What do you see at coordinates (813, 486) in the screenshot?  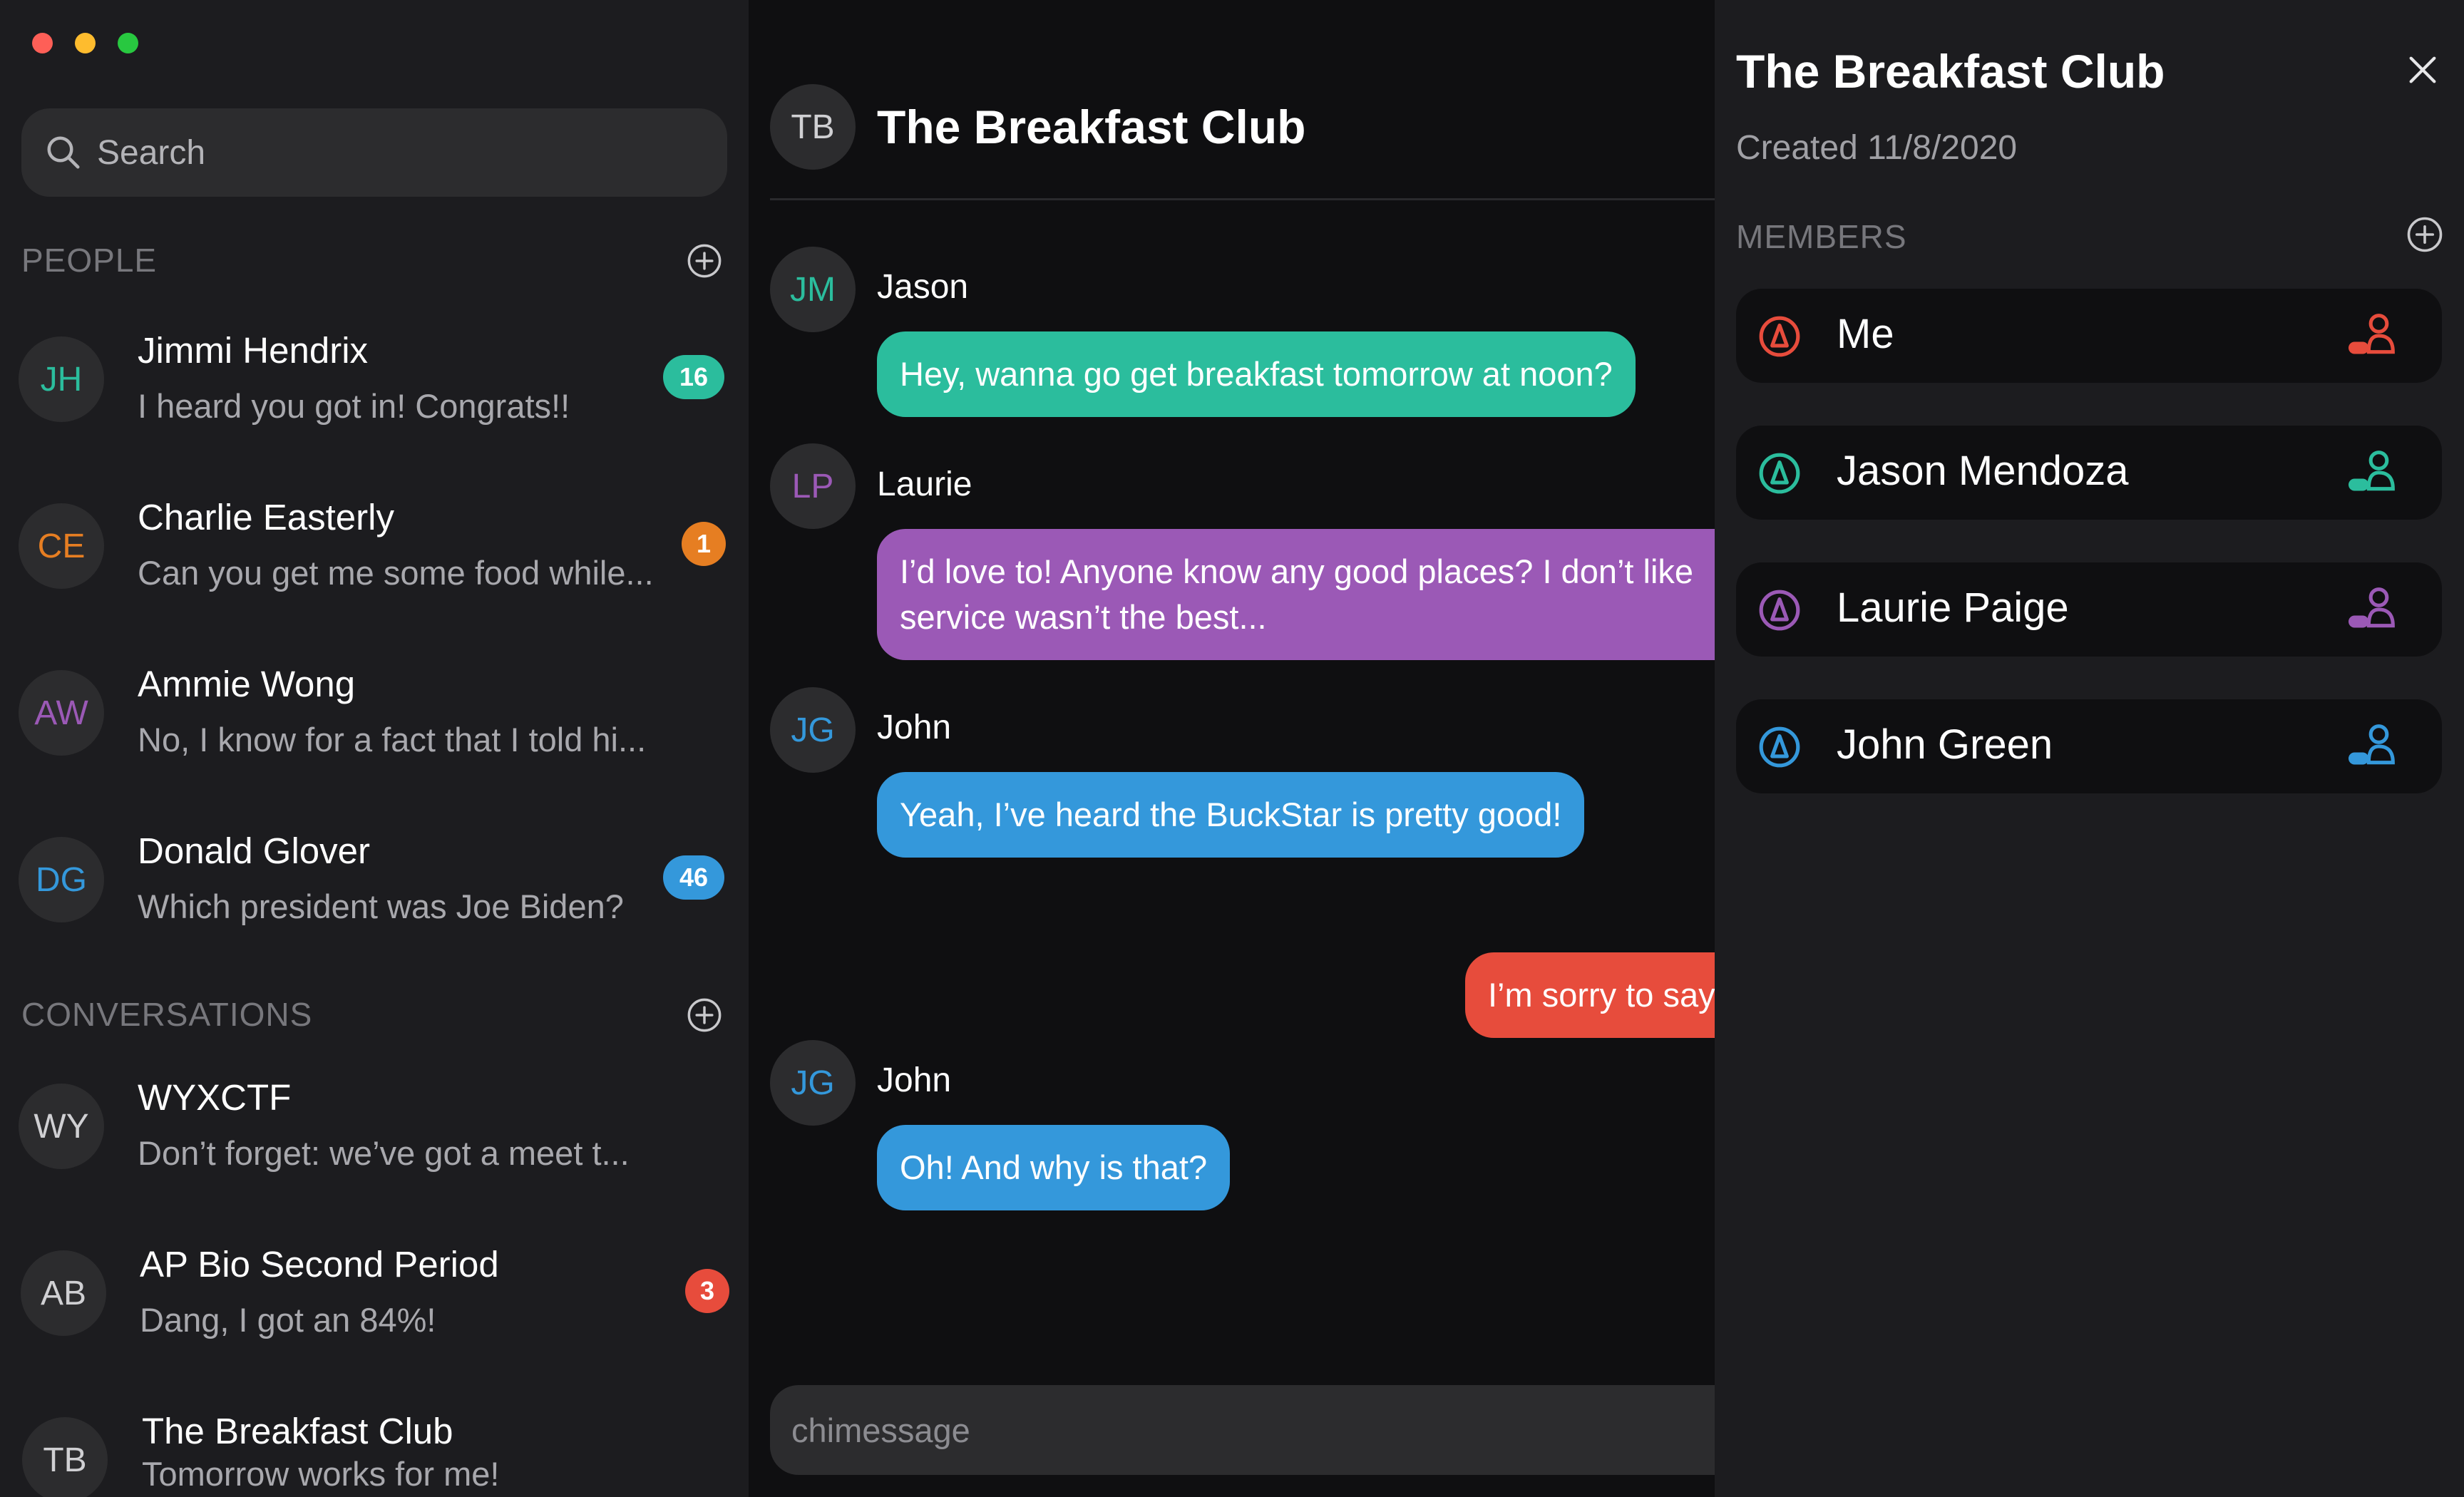 I see `message-avatar: LP` at bounding box center [813, 486].